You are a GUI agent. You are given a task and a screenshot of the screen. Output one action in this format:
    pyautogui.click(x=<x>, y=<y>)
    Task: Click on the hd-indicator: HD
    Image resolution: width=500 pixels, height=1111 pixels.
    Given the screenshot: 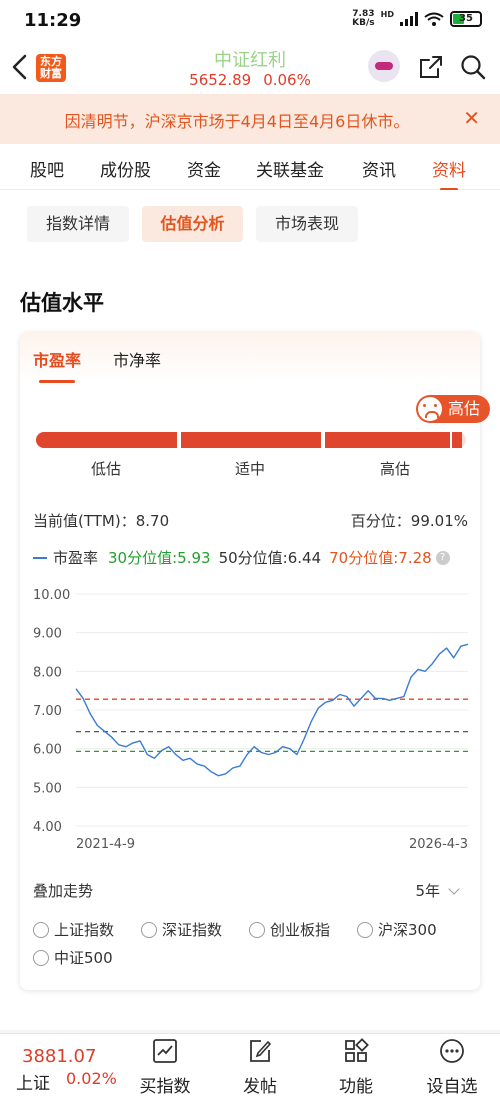 What is the action you would take?
    pyautogui.click(x=387, y=14)
    